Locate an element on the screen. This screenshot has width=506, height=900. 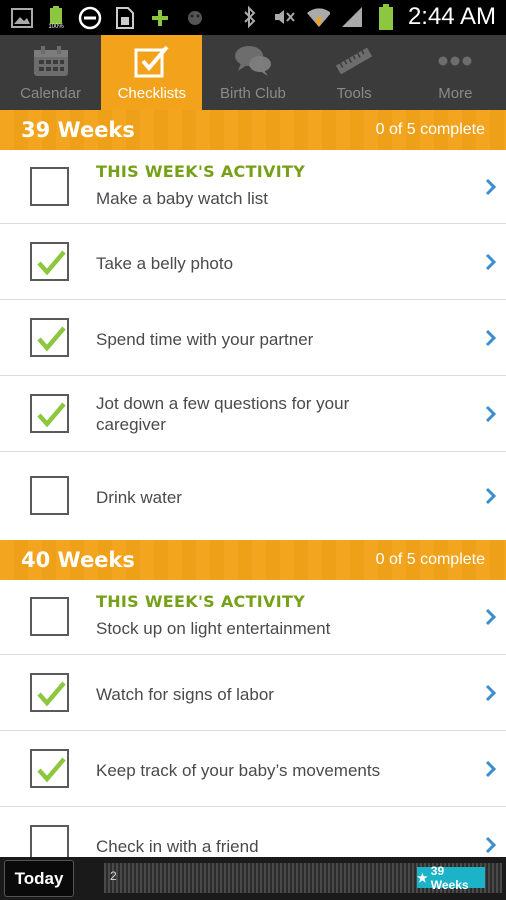
star-icon: ★ is located at coordinates (422, 877).